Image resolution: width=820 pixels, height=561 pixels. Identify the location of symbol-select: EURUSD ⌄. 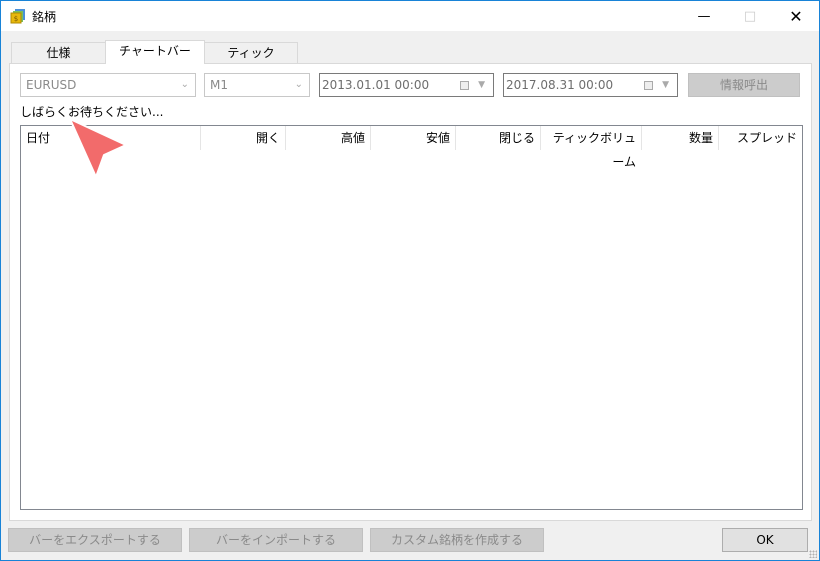
(108, 85).